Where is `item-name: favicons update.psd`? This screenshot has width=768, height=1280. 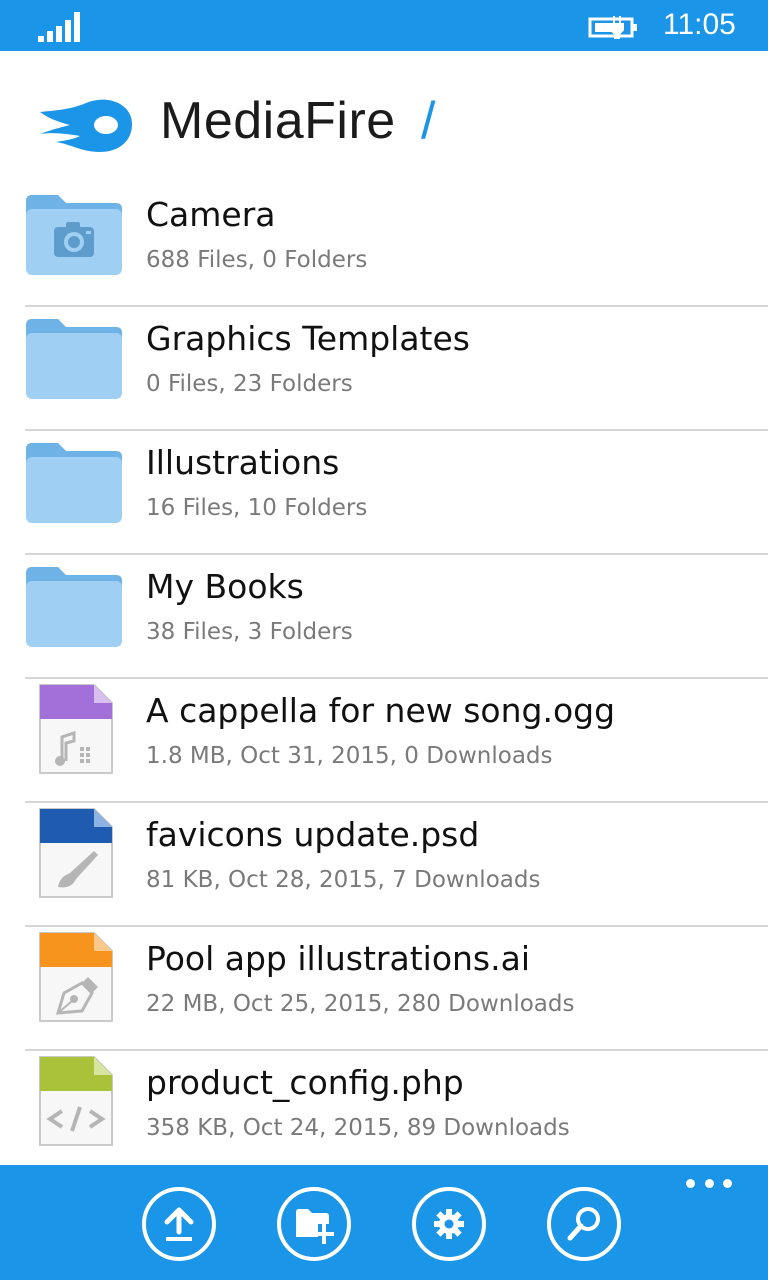
item-name: favicons update.psd is located at coordinates (313, 834).